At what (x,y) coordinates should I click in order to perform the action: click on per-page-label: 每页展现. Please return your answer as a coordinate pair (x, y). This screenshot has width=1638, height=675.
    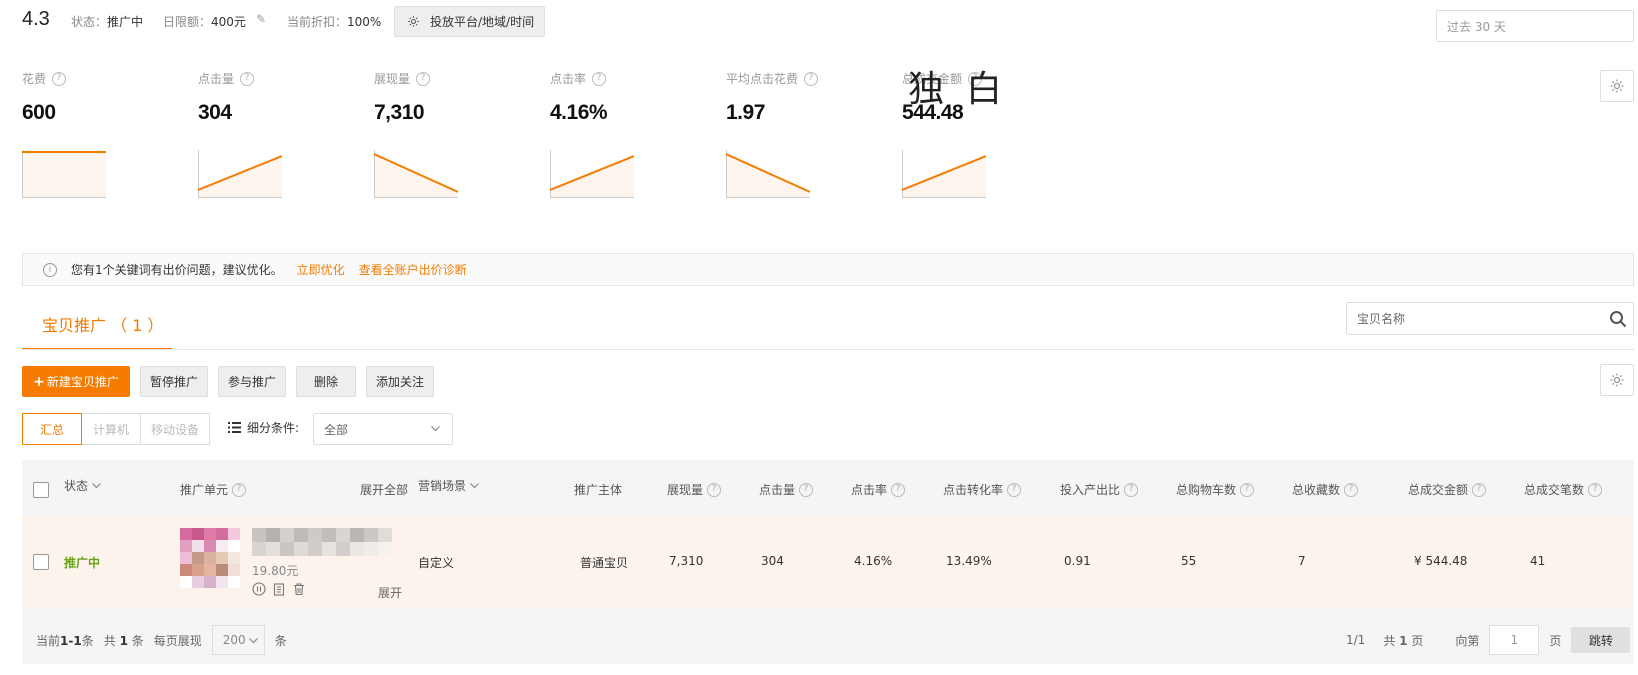
    Looking at the image, I should click on (177, 640).